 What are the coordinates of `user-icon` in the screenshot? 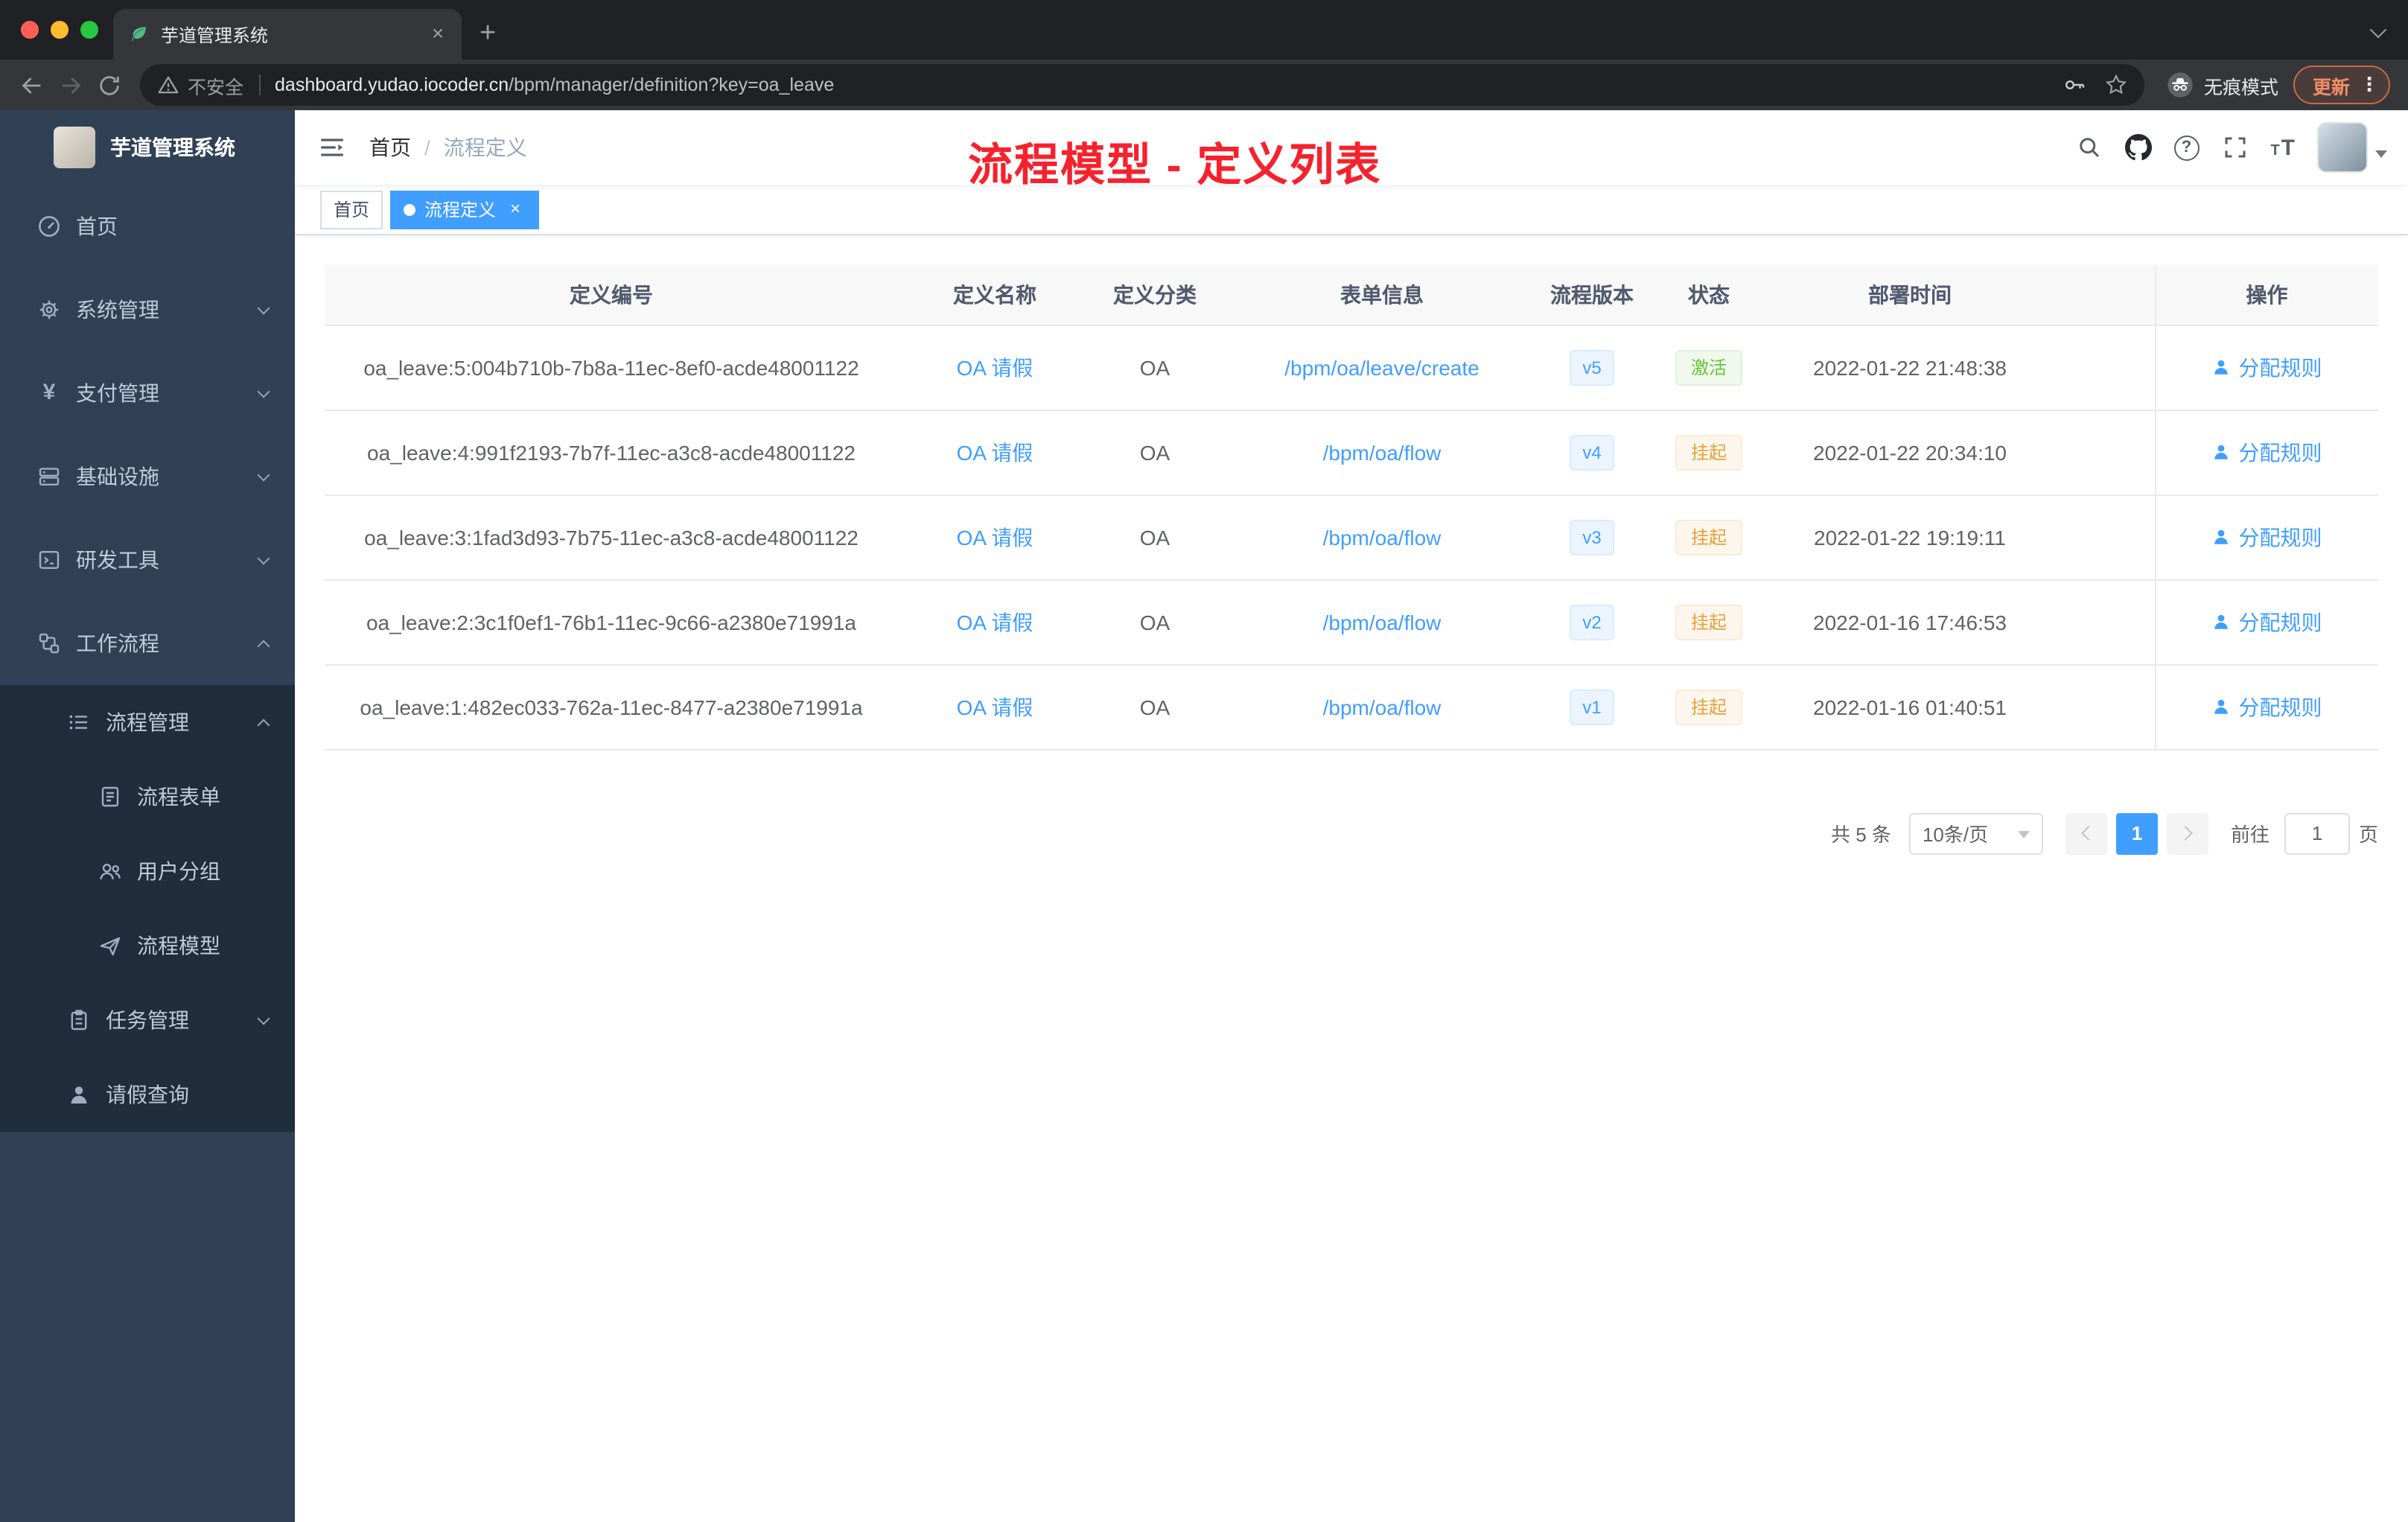 It's located at (79, 1095).